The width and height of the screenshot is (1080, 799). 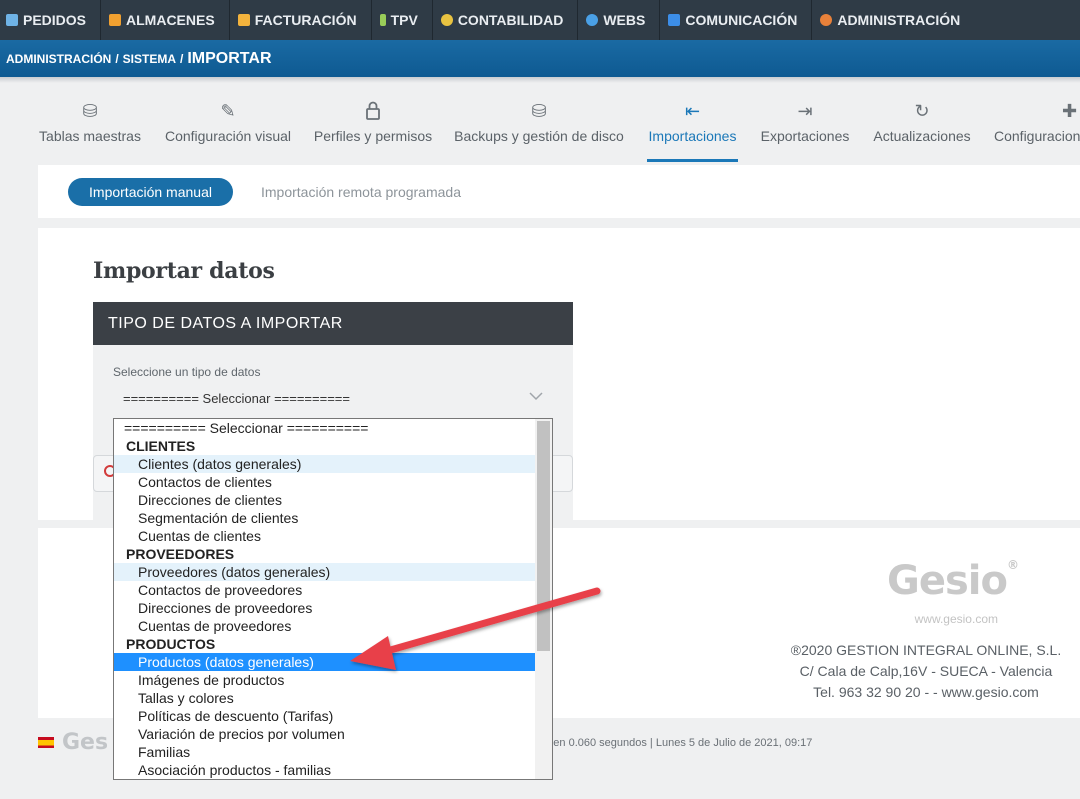 I want to click on footer-phone: Tel. 963 32 90 20 - - www.gesio.com, so click(x=926, y=692).